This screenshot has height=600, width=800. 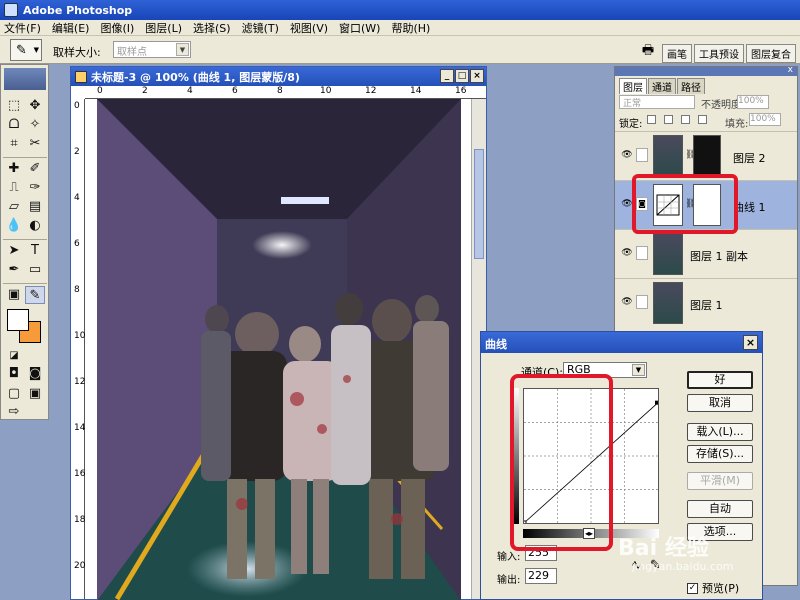 What do you see at coordinates (14, 188) in the screenshot?
I see `clone-stamp-icon: ⎍` at bounding box center [14, 188].